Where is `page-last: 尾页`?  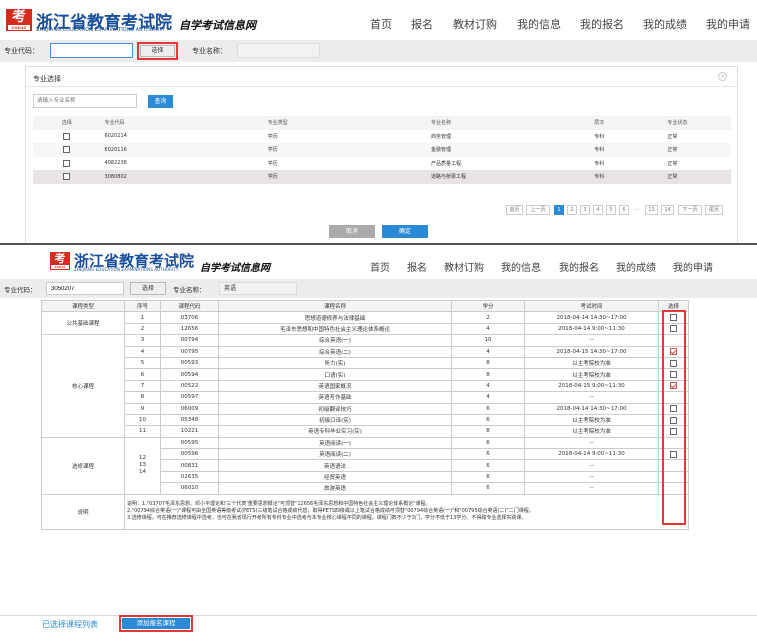
page-last: 尾页 is located at coordinates (714, 210).